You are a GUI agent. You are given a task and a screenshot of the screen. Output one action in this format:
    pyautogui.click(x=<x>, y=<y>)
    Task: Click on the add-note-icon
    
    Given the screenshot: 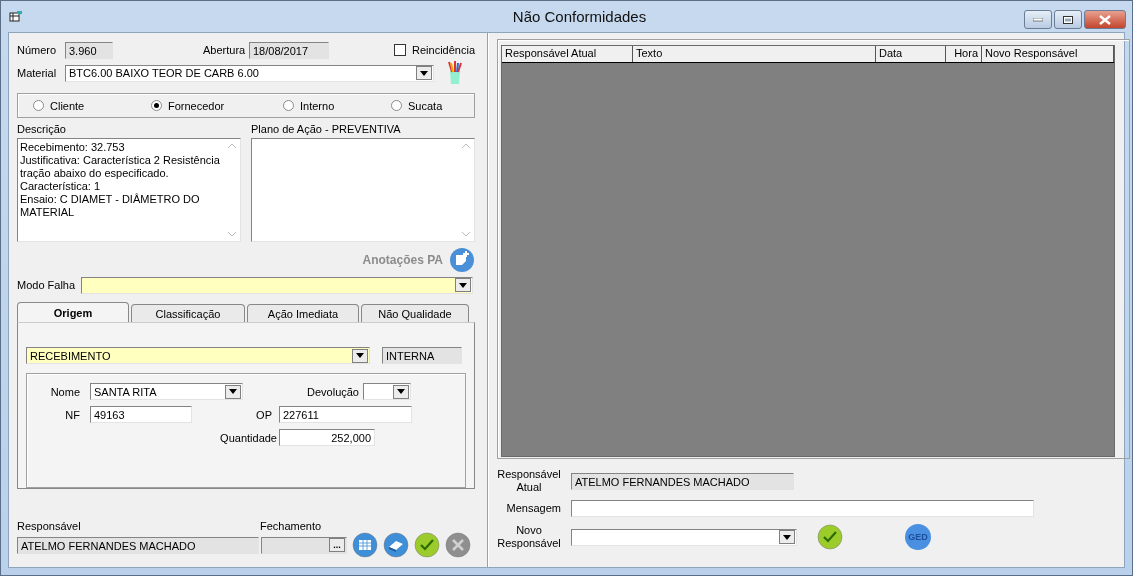 What is the action you would take?
    pyautogui.click(x=462, y=260)
    